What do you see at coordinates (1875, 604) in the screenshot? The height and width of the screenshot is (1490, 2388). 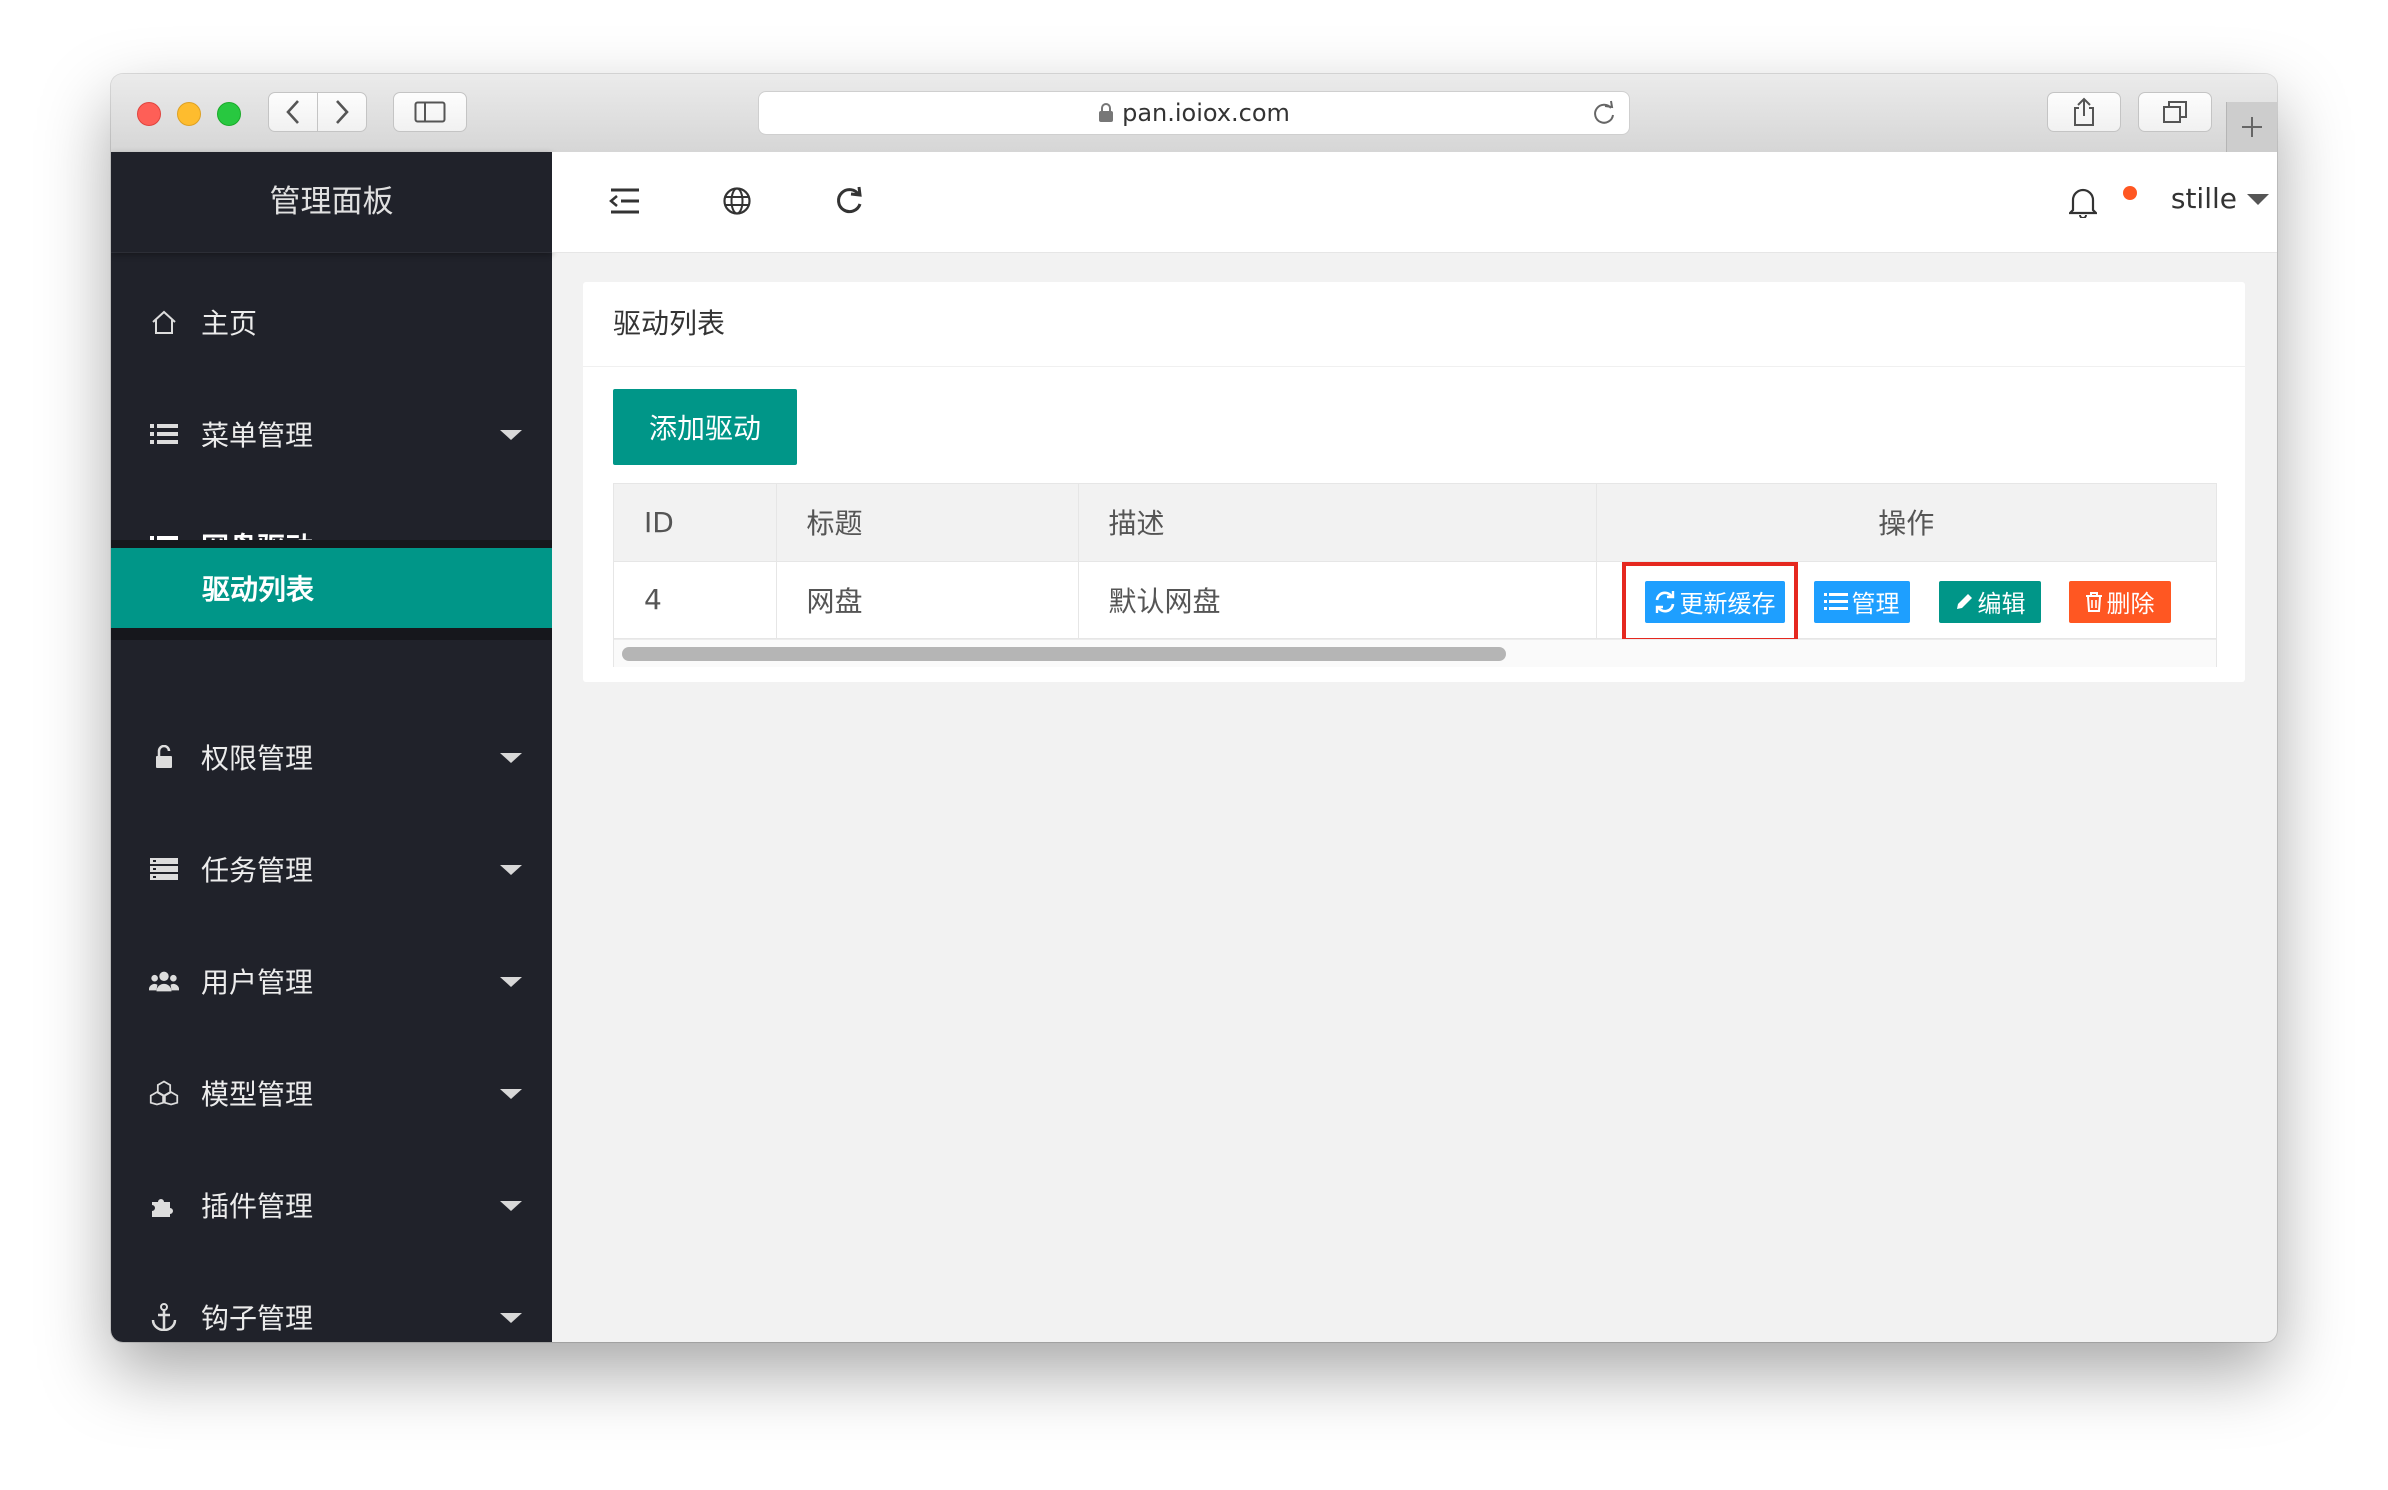 I see `manage-label: 管理` at bounding box center [1875, 604].